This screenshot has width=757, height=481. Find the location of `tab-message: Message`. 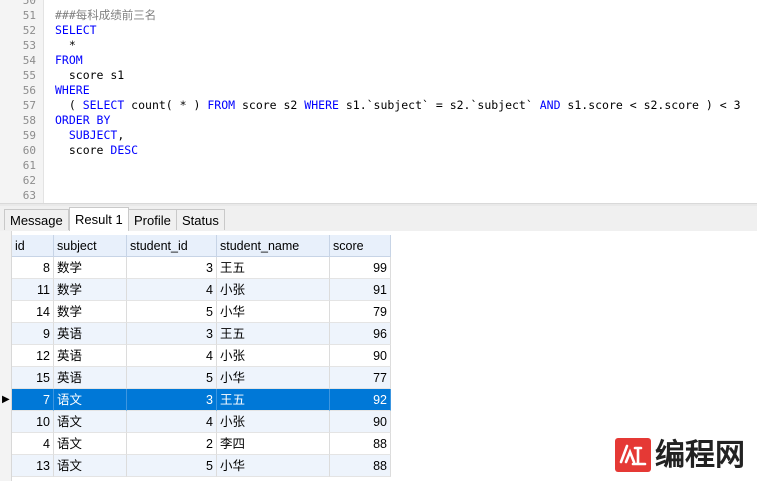

tab-message: Message is located at coordinates (36, 219).